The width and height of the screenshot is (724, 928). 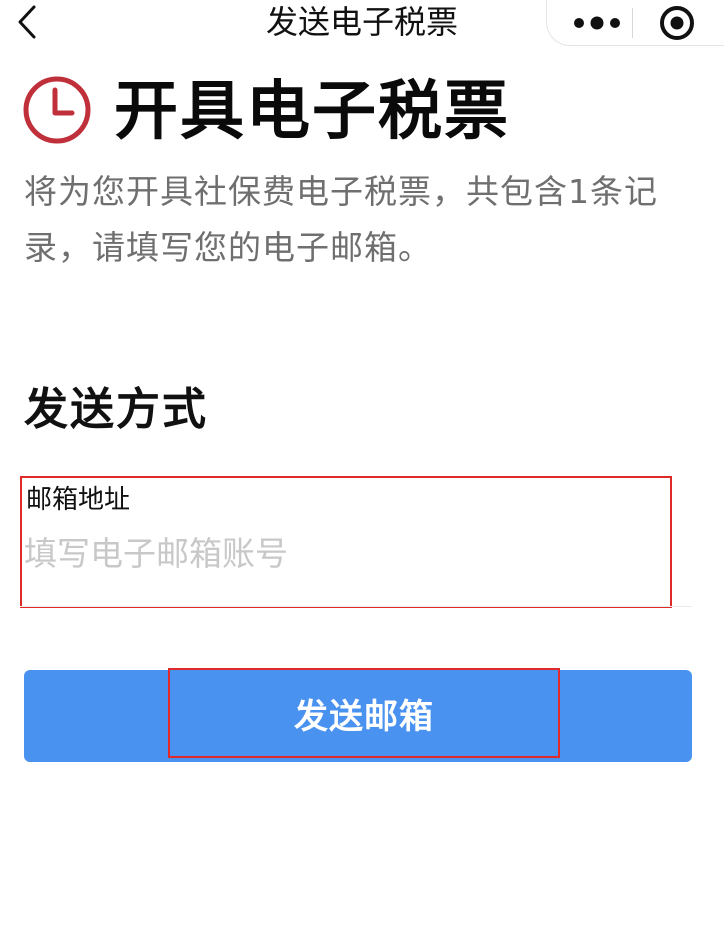 I want to click on target-close-icon, so click(x=677, y=23).